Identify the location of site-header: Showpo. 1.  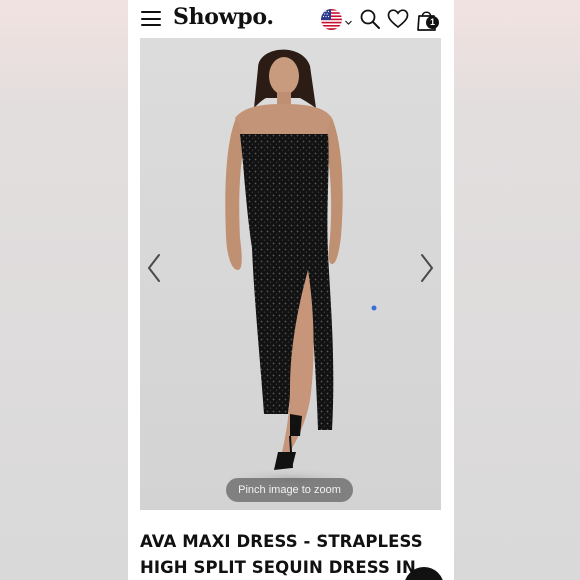
(291, 19).